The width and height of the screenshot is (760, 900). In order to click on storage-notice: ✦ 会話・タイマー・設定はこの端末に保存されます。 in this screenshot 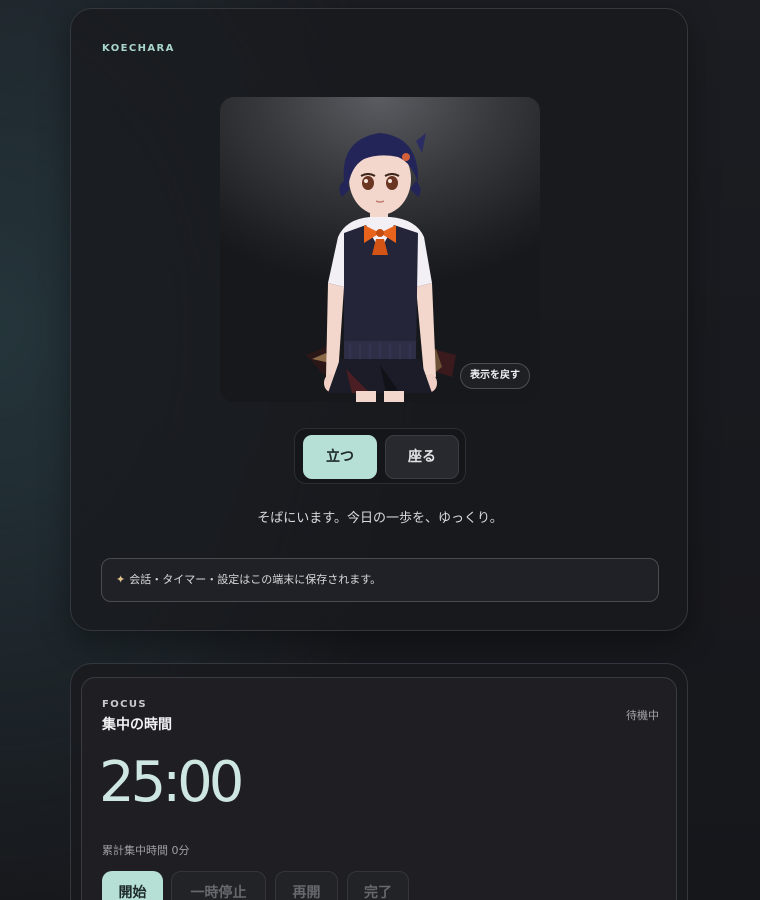, I will do `click(380, 580)`.